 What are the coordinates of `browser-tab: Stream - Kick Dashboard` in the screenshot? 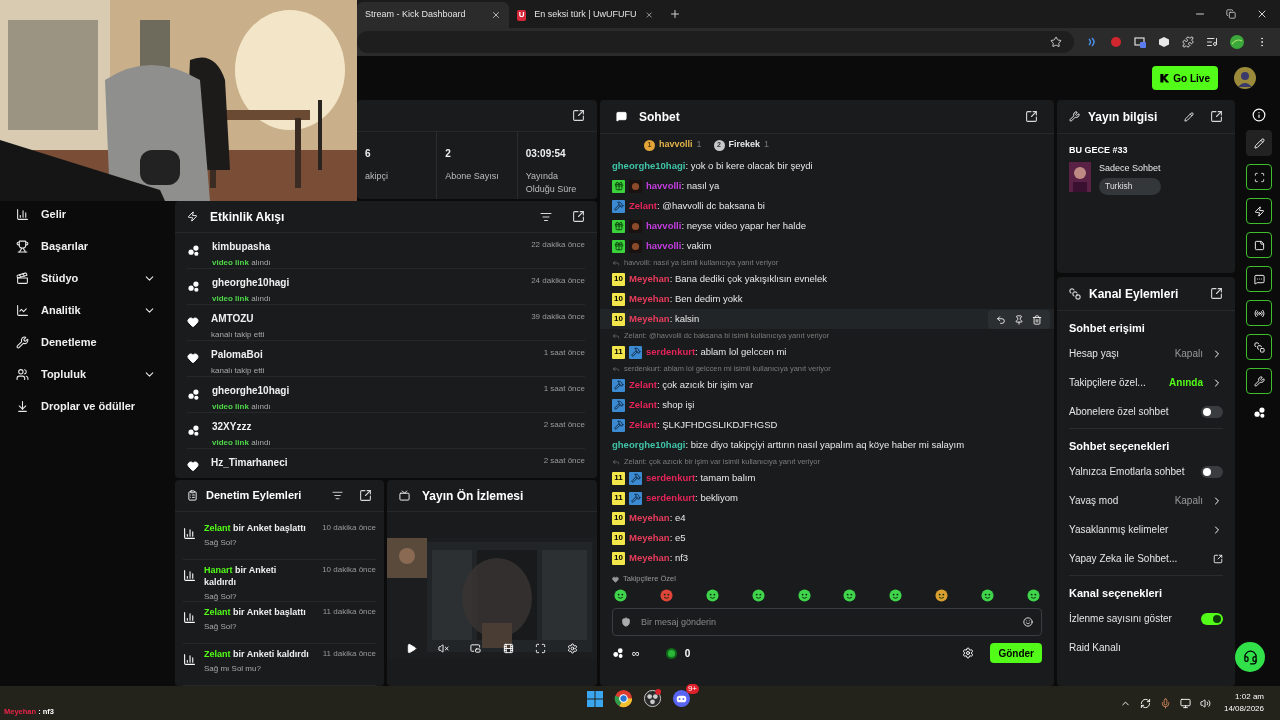 It's located at (433, 15).